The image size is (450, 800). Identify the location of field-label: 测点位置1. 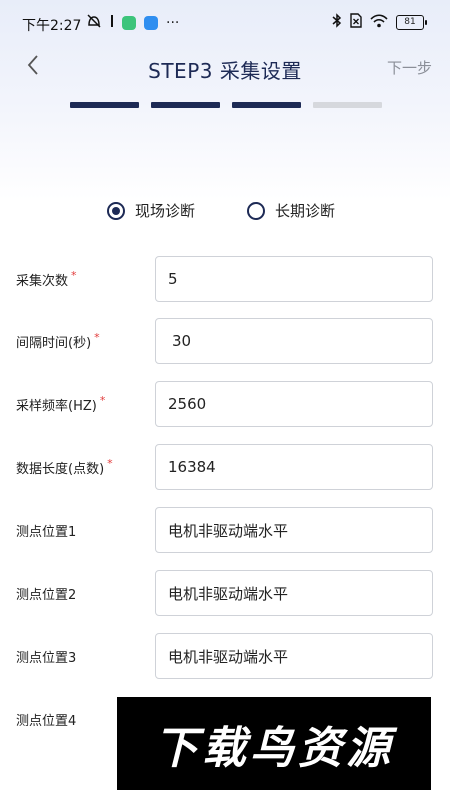
(46, 532).